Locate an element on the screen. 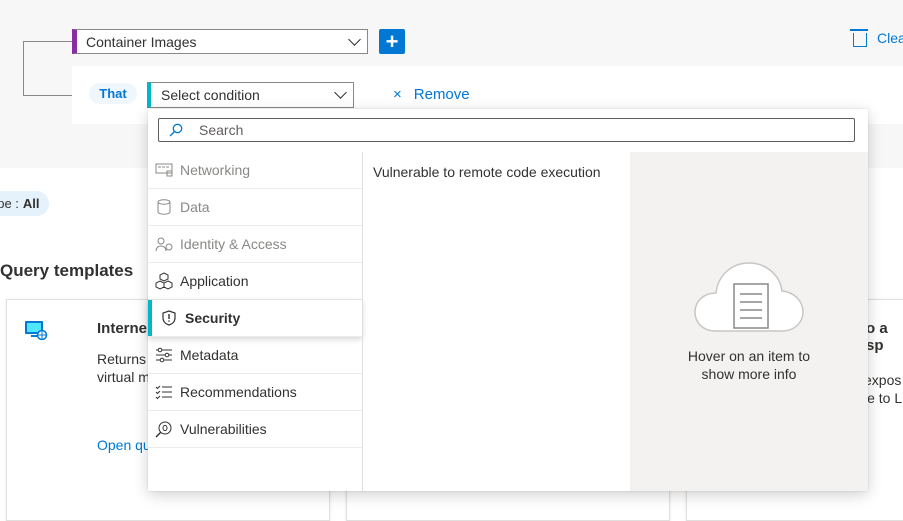 This screenshot has width=903, height=521. condition-dropdown: Select condition is located at coordinates (250, 95).